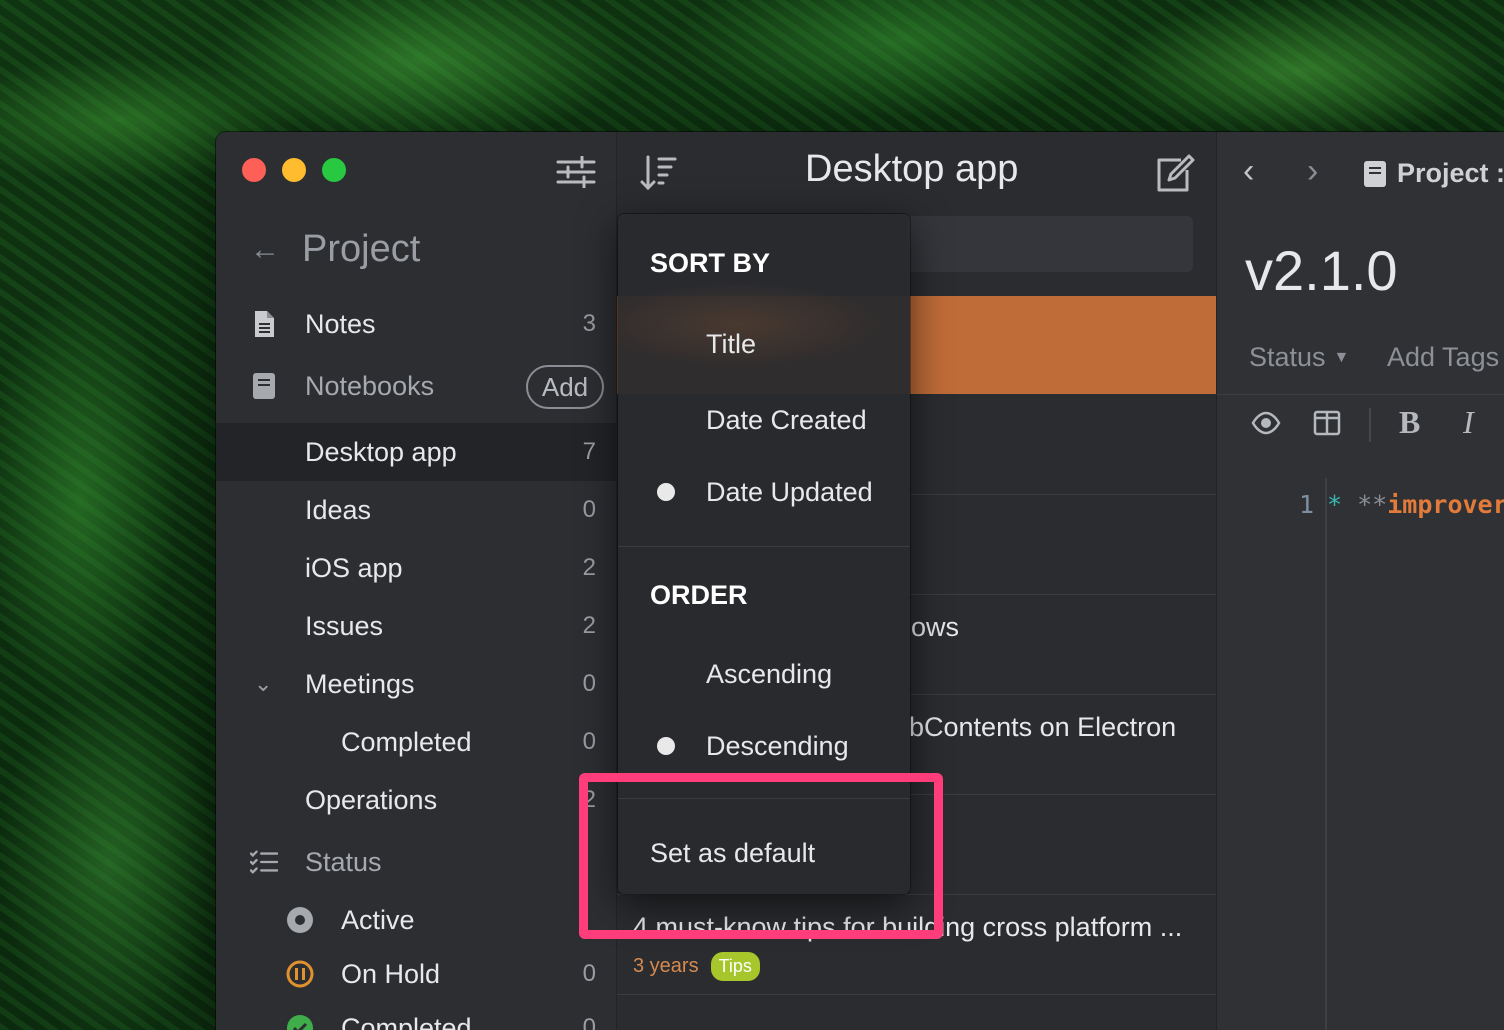  Describe the element at coordinates (769, 673) in the screenshot. I see `menu-item-label: Ascending` at that location.